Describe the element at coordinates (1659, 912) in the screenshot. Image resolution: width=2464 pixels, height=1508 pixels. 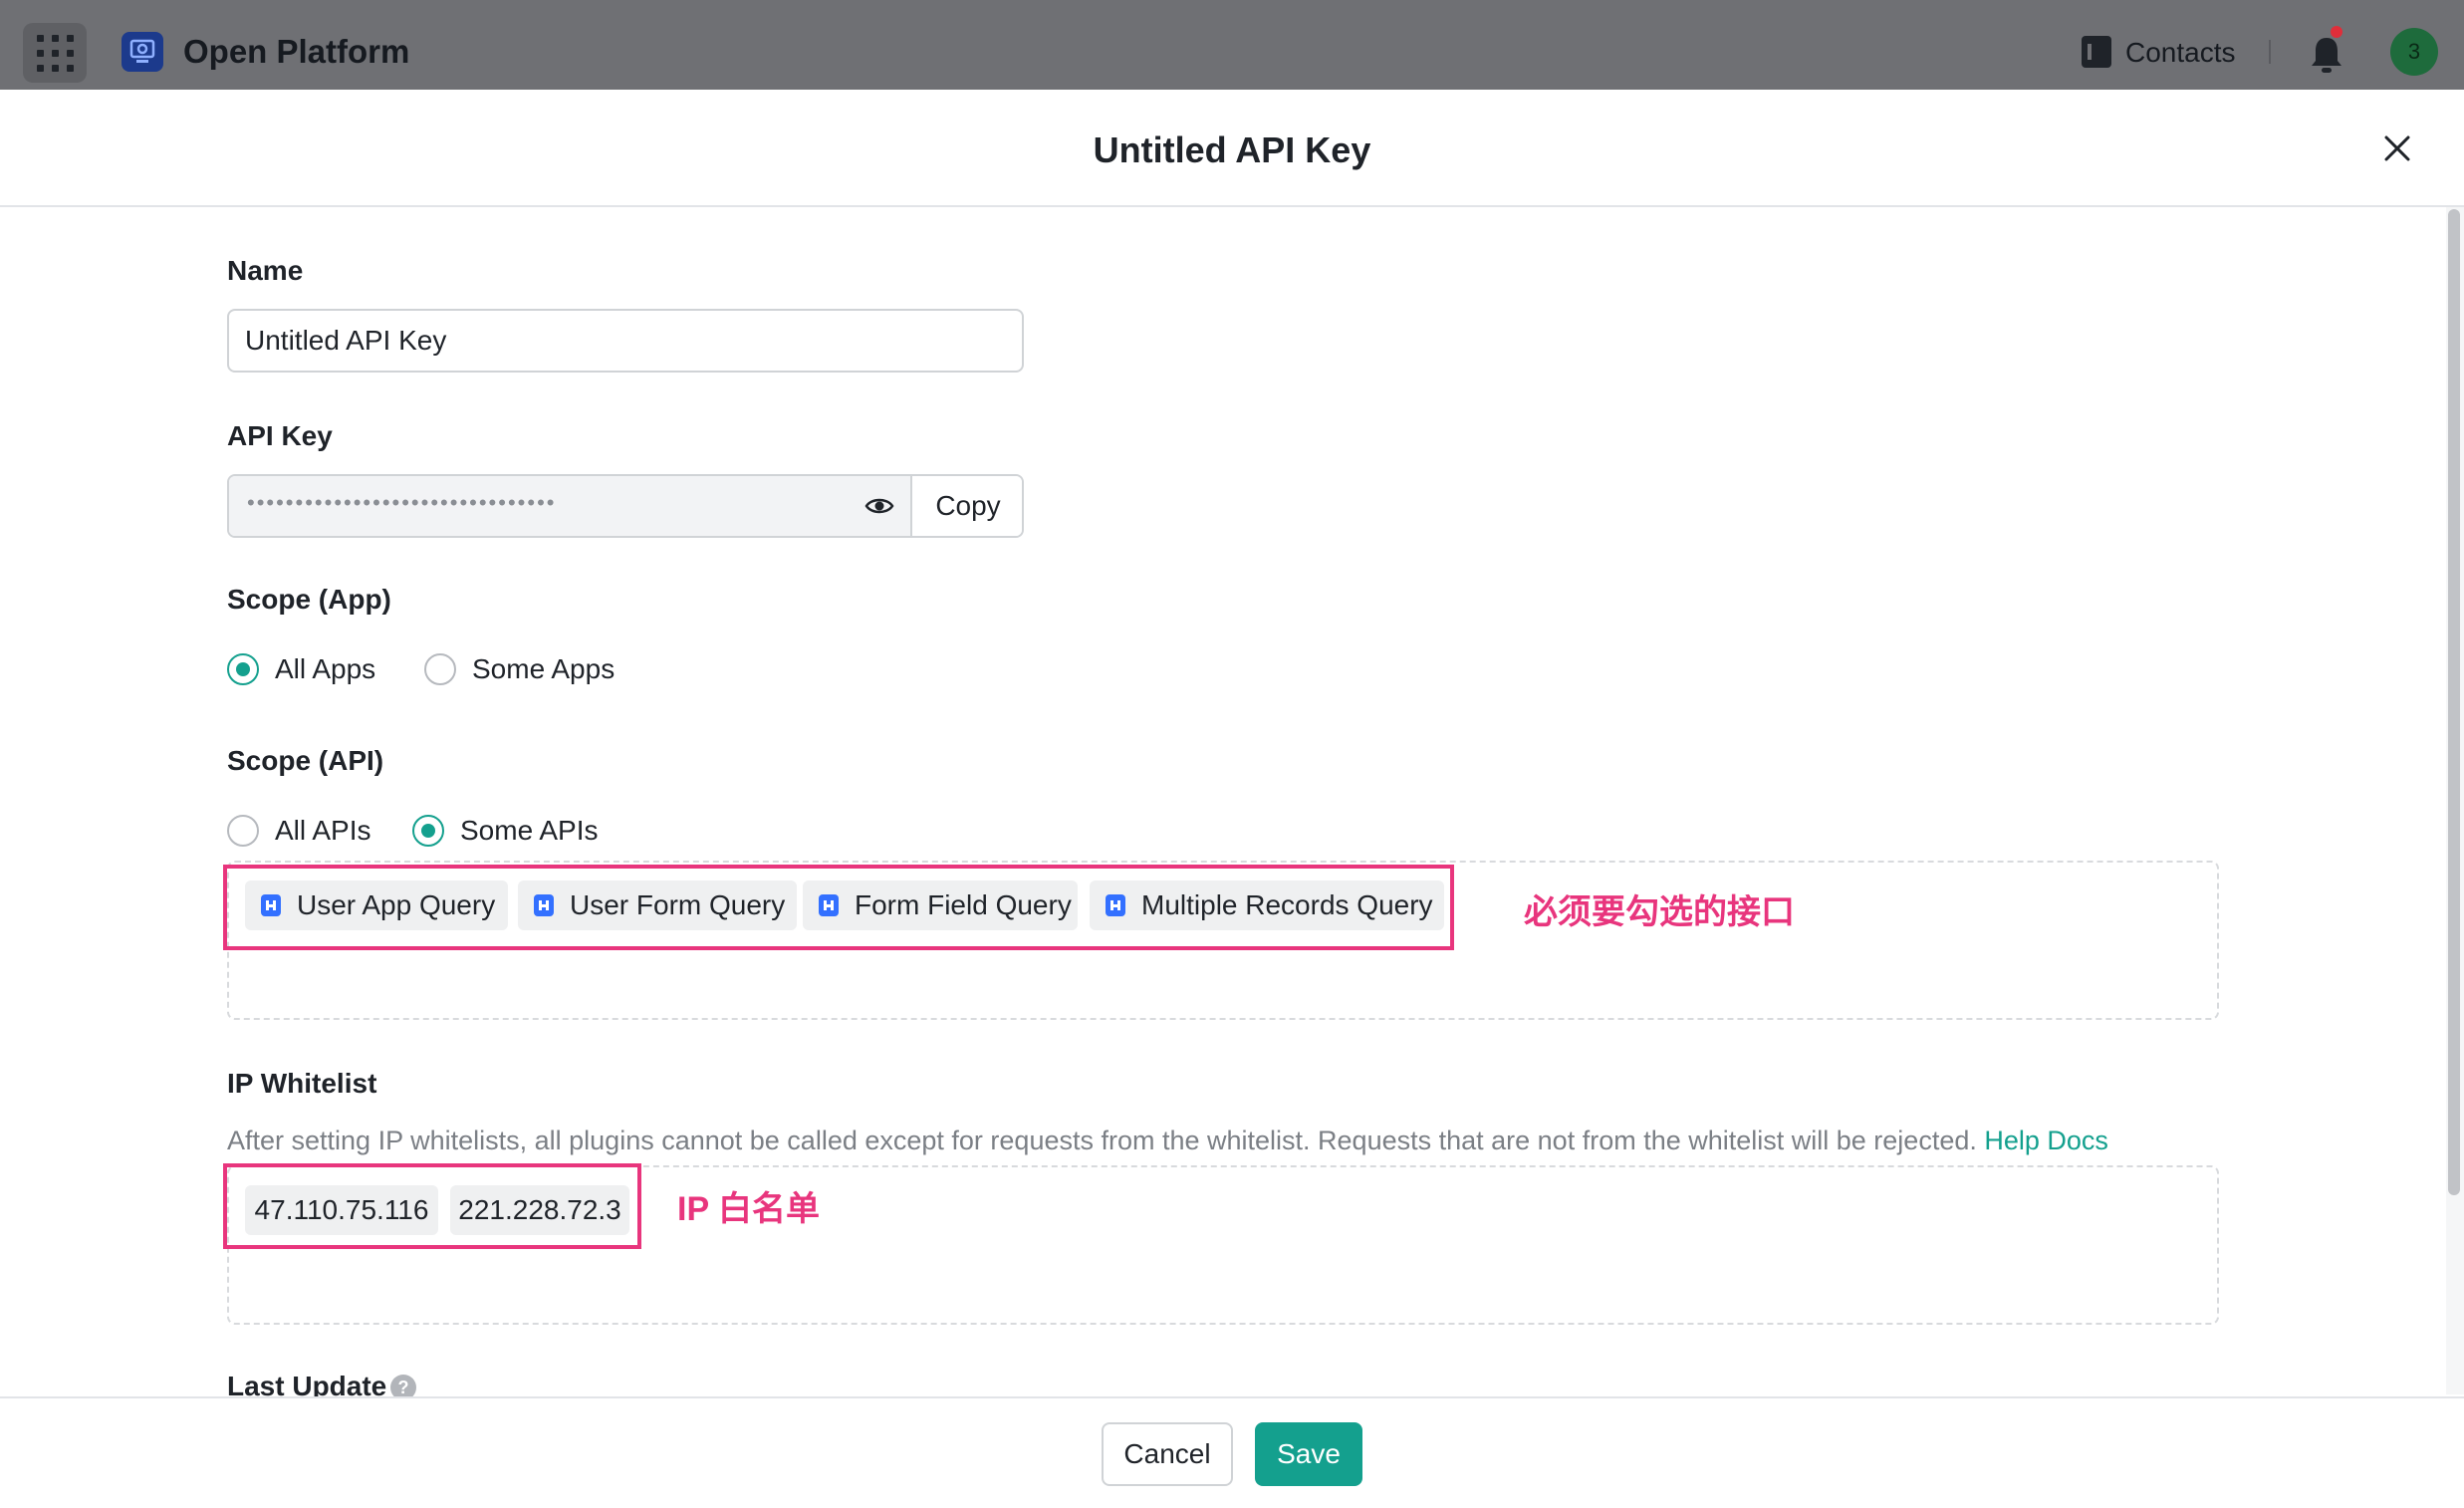
I see `annotation-apis-note: 必须要勾选的接口` at that location.